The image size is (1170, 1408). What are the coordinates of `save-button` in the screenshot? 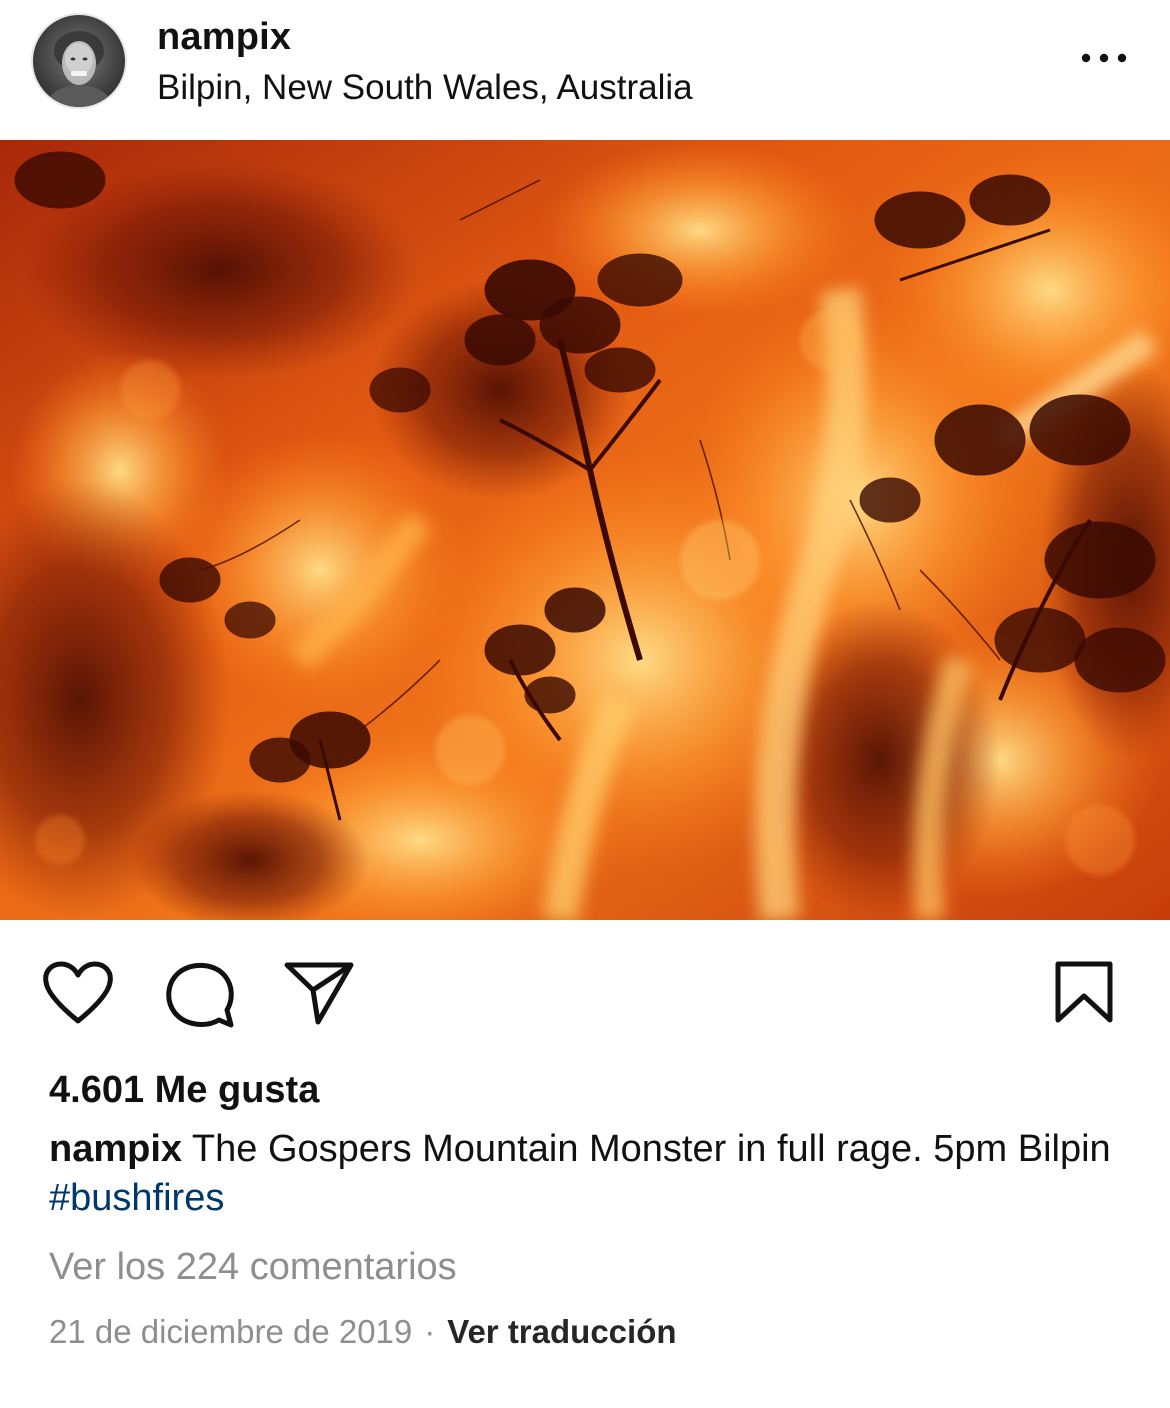 It's located at (1084, 993).